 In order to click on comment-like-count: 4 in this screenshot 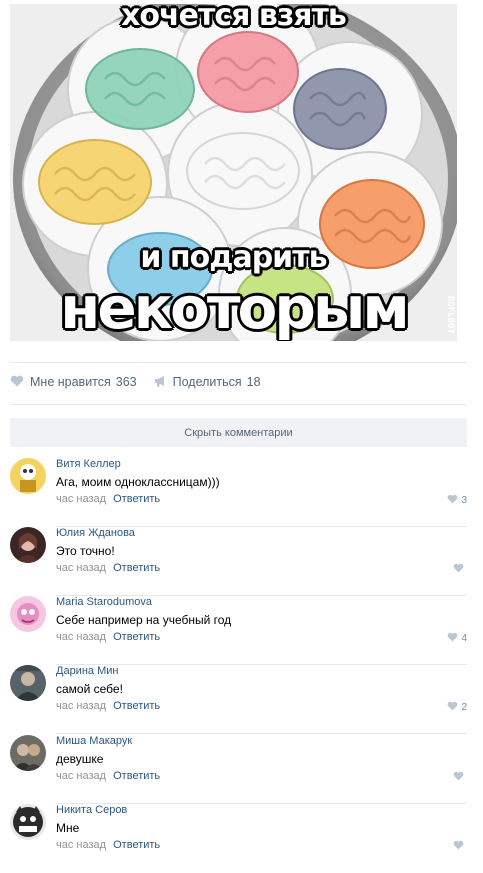, I will do `click(464, 638)`.